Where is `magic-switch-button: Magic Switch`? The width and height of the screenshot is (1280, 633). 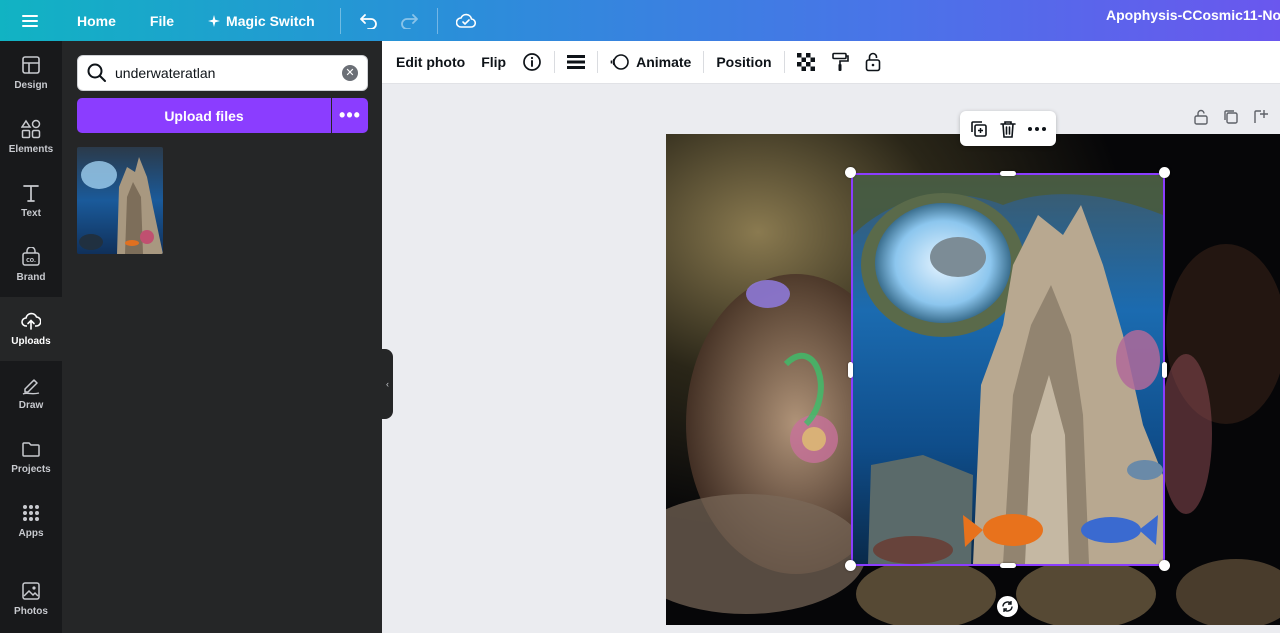
magic-switch-button: Magic Switch is located at coordinates (261, 20).